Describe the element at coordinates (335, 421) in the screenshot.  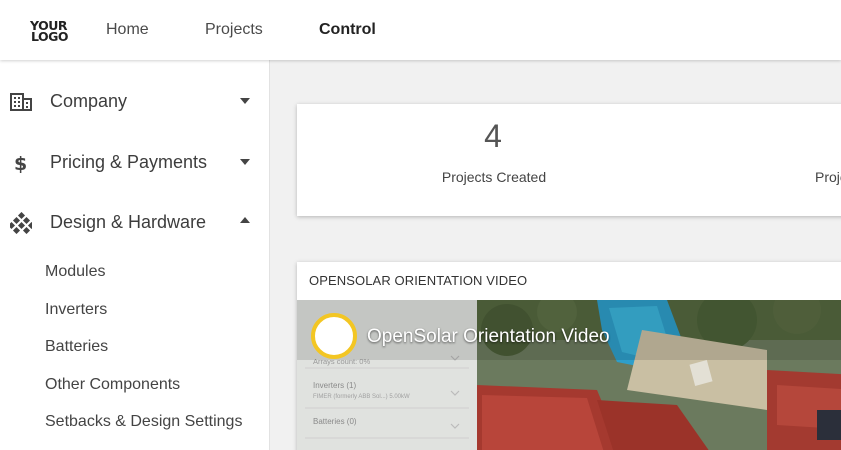
I see `overlay-text-batteries: Batteries (0)` at that location.